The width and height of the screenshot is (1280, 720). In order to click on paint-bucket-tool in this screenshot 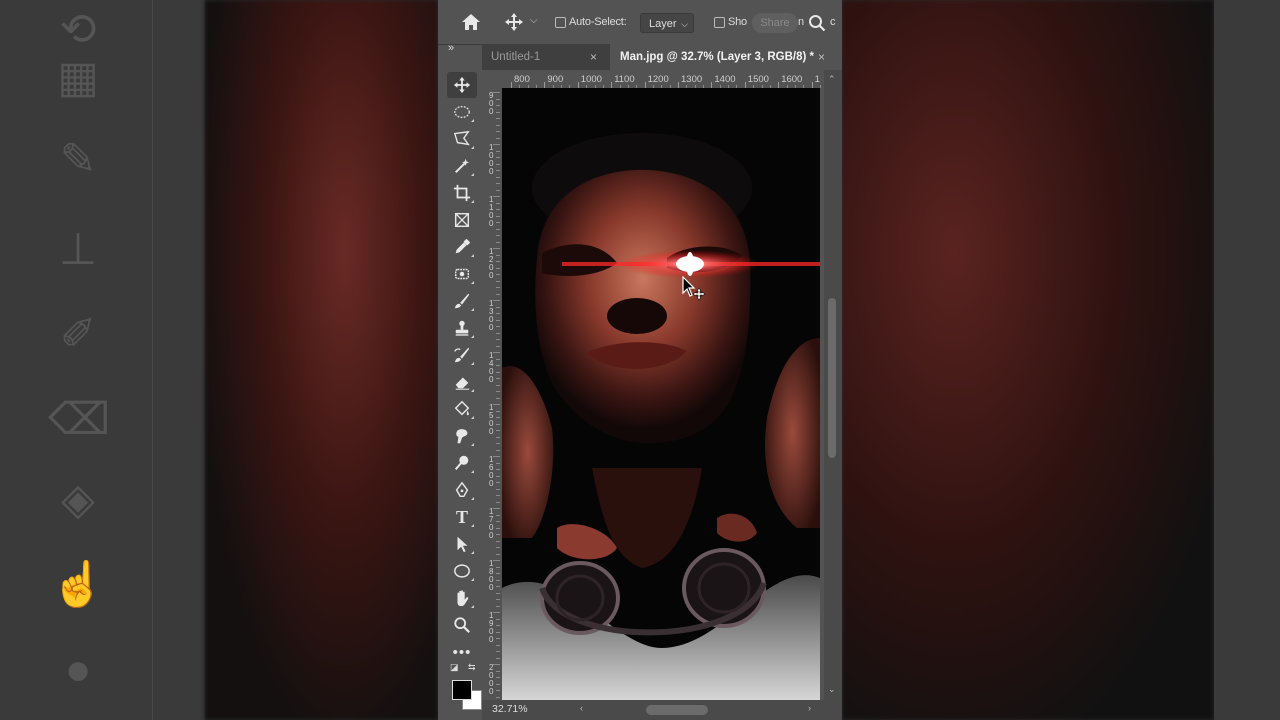, I will do `click(462, 409)`.